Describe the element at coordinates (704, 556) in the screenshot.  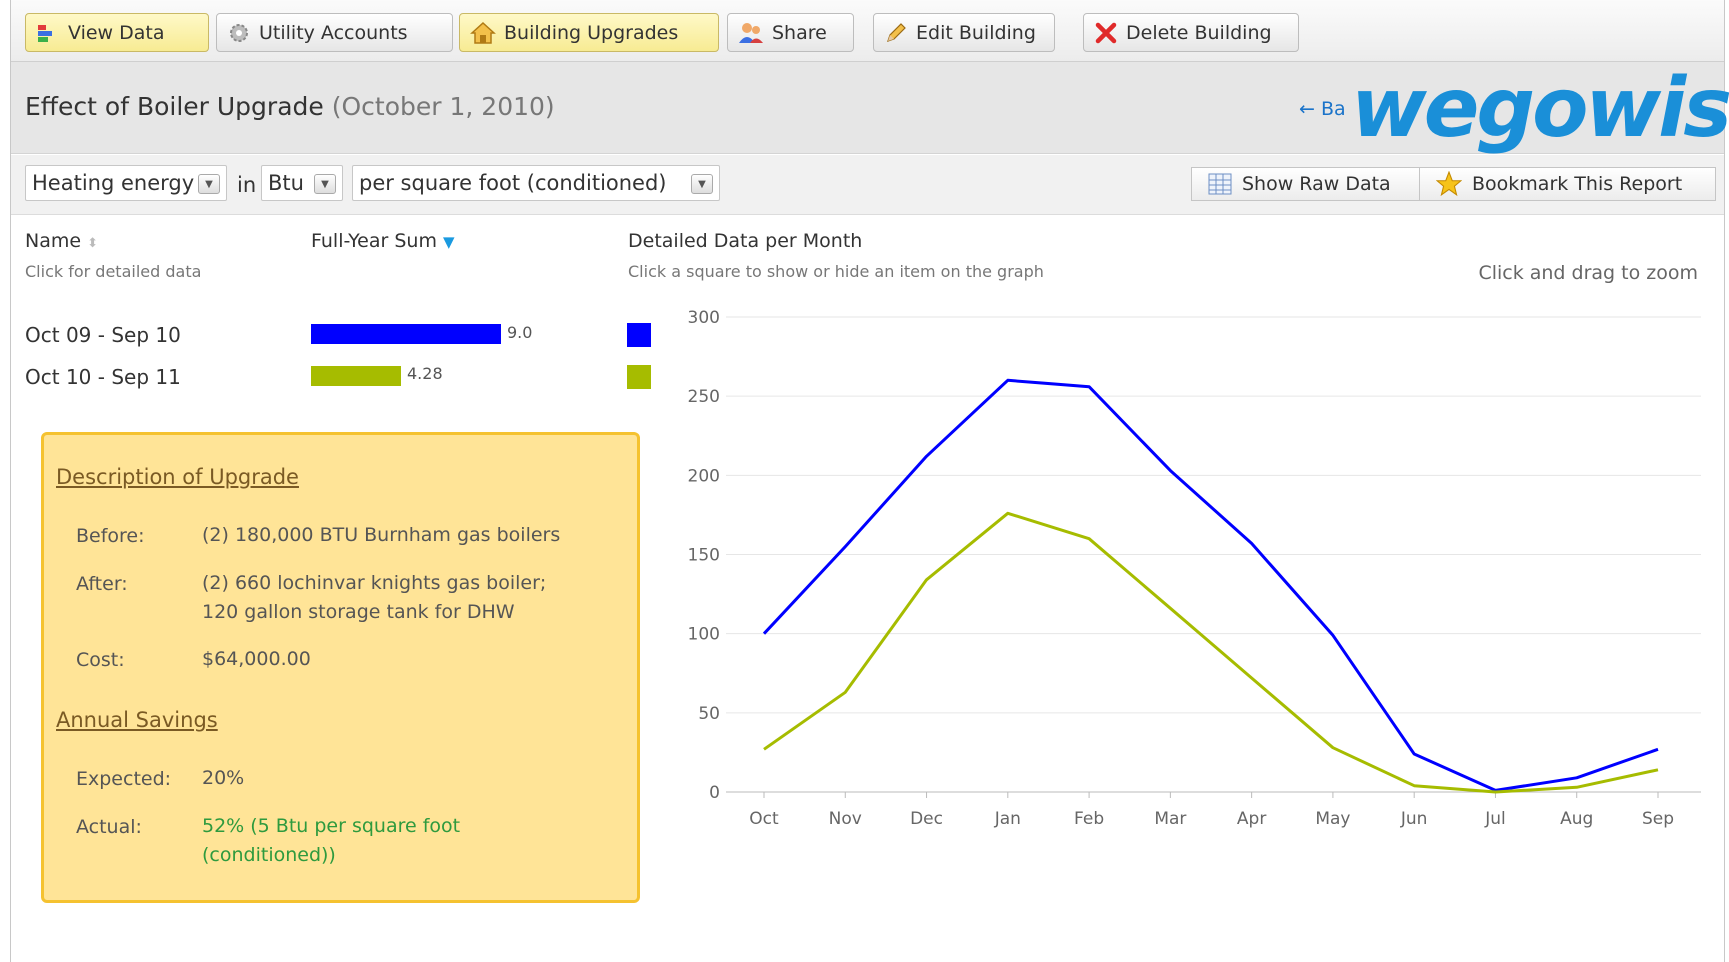
I see `y-tick-label: 150` at that location.